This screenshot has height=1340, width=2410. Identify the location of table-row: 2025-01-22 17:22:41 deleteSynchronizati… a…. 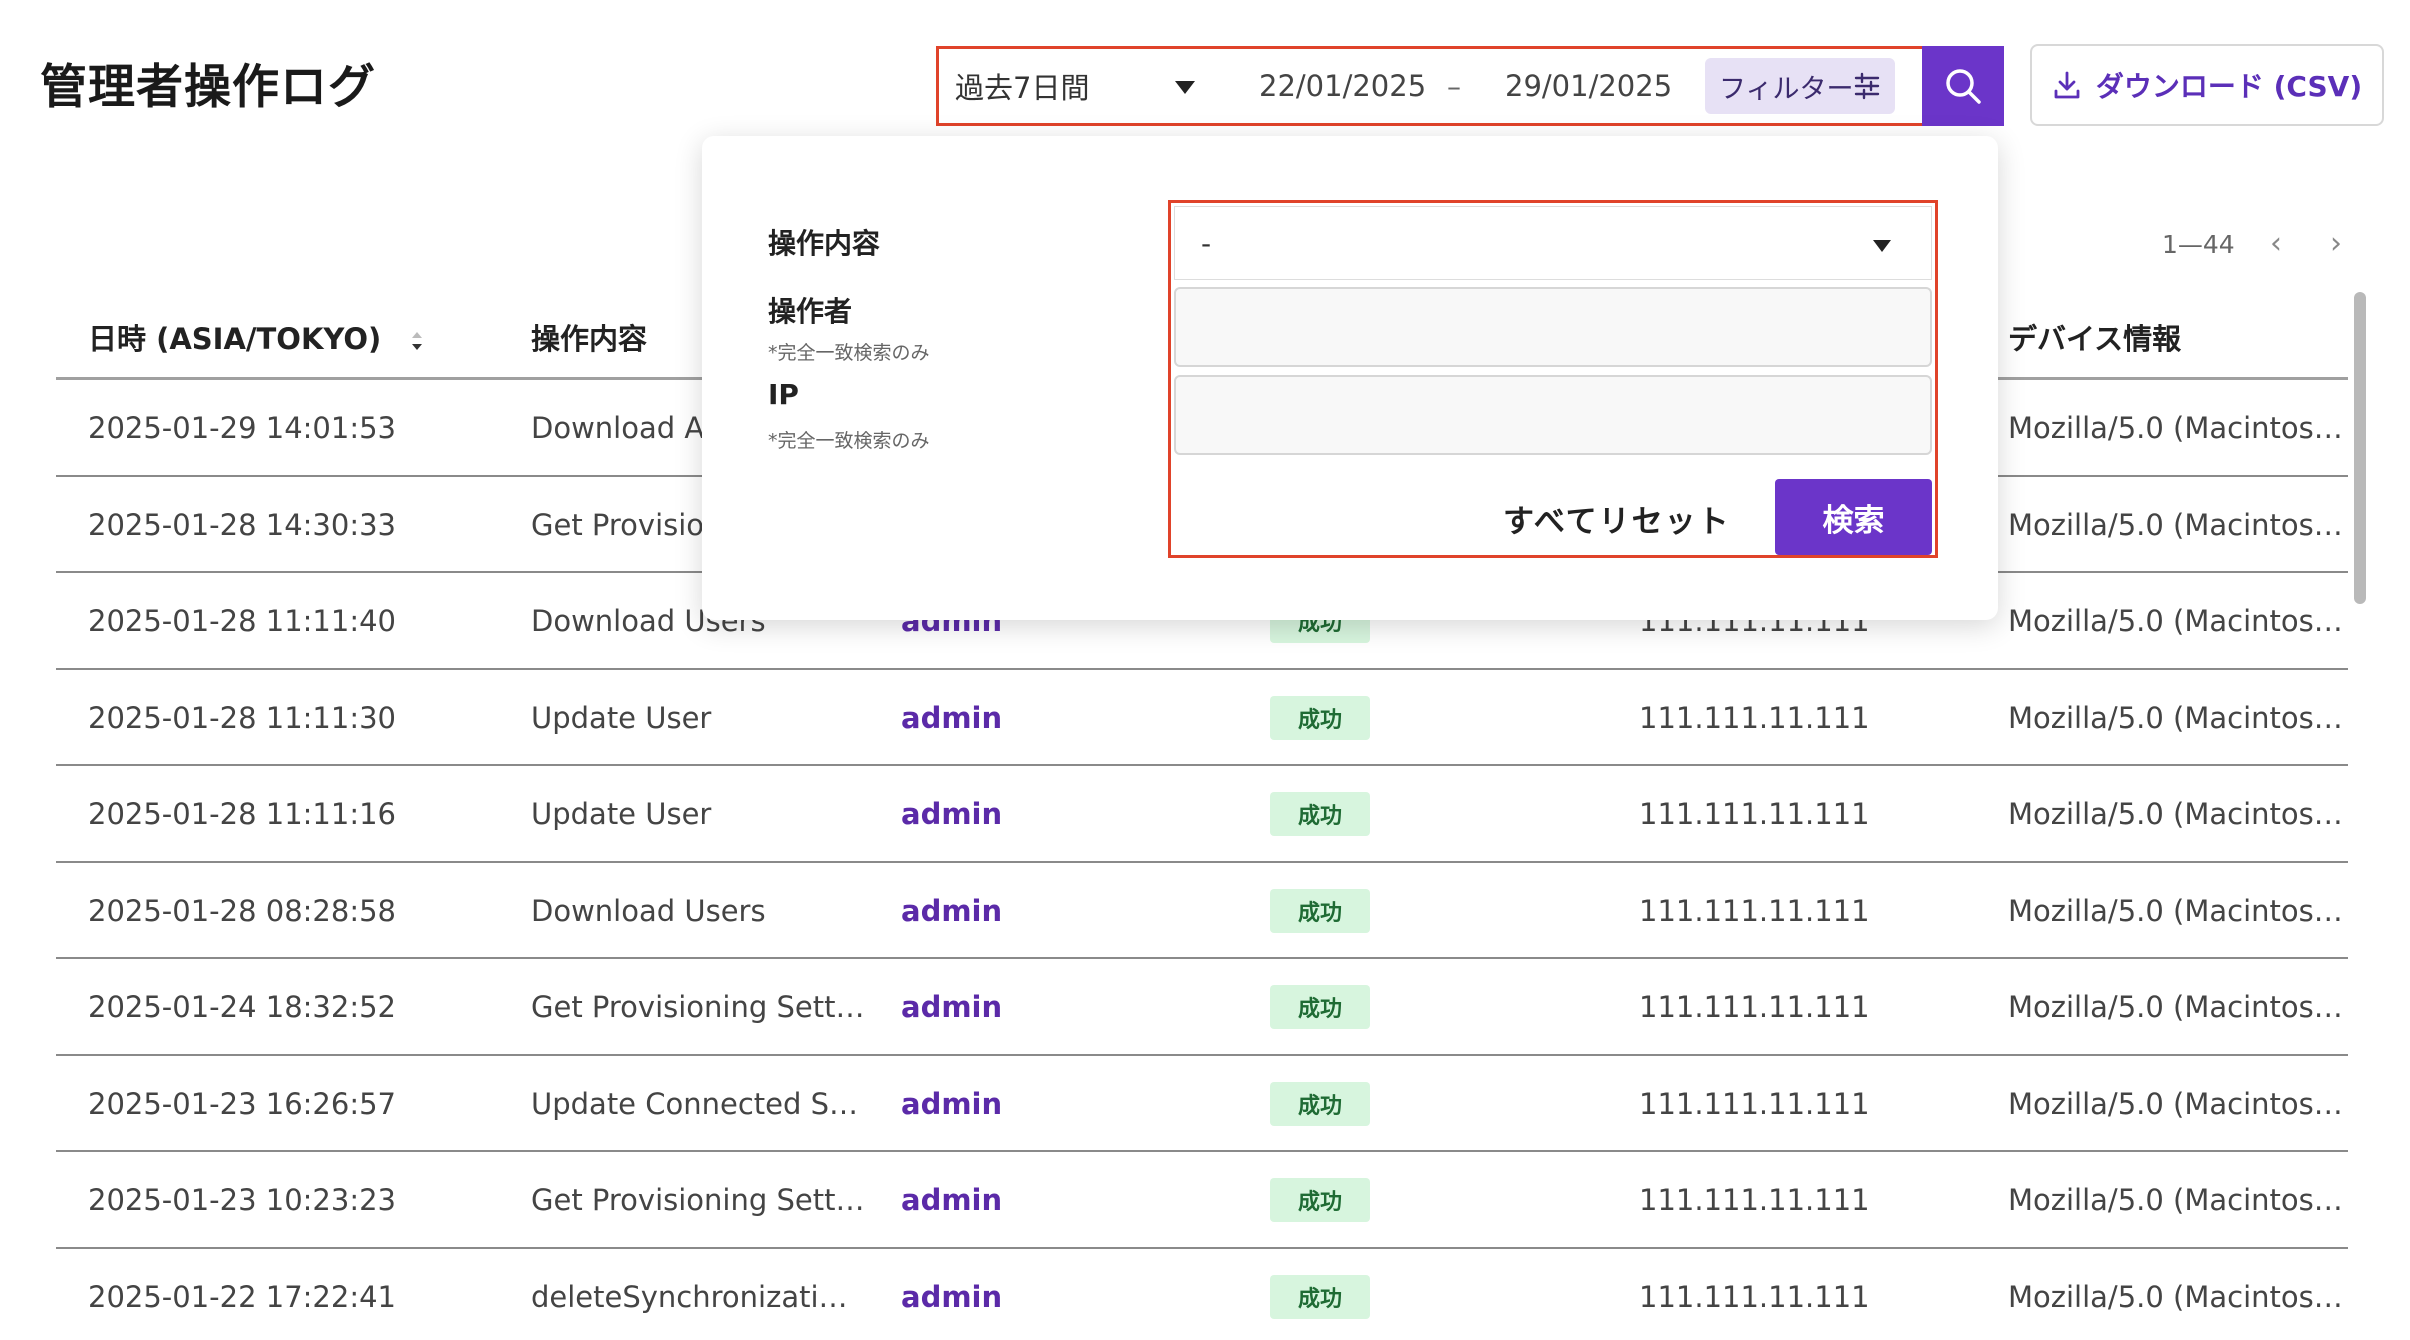
(1202, 1294).